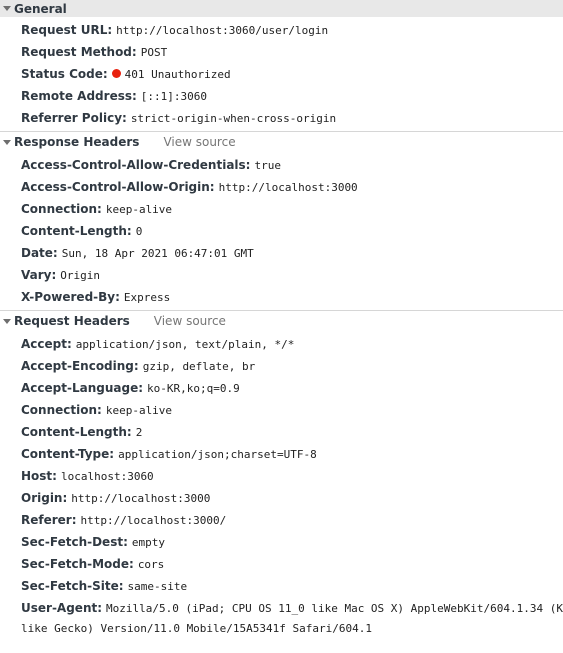 This screenshot has width=563, height=653. Describe the element at coordinates (281, 52) in the screenshot. I see `general-row-request-method: Request Method: POST` at that location.